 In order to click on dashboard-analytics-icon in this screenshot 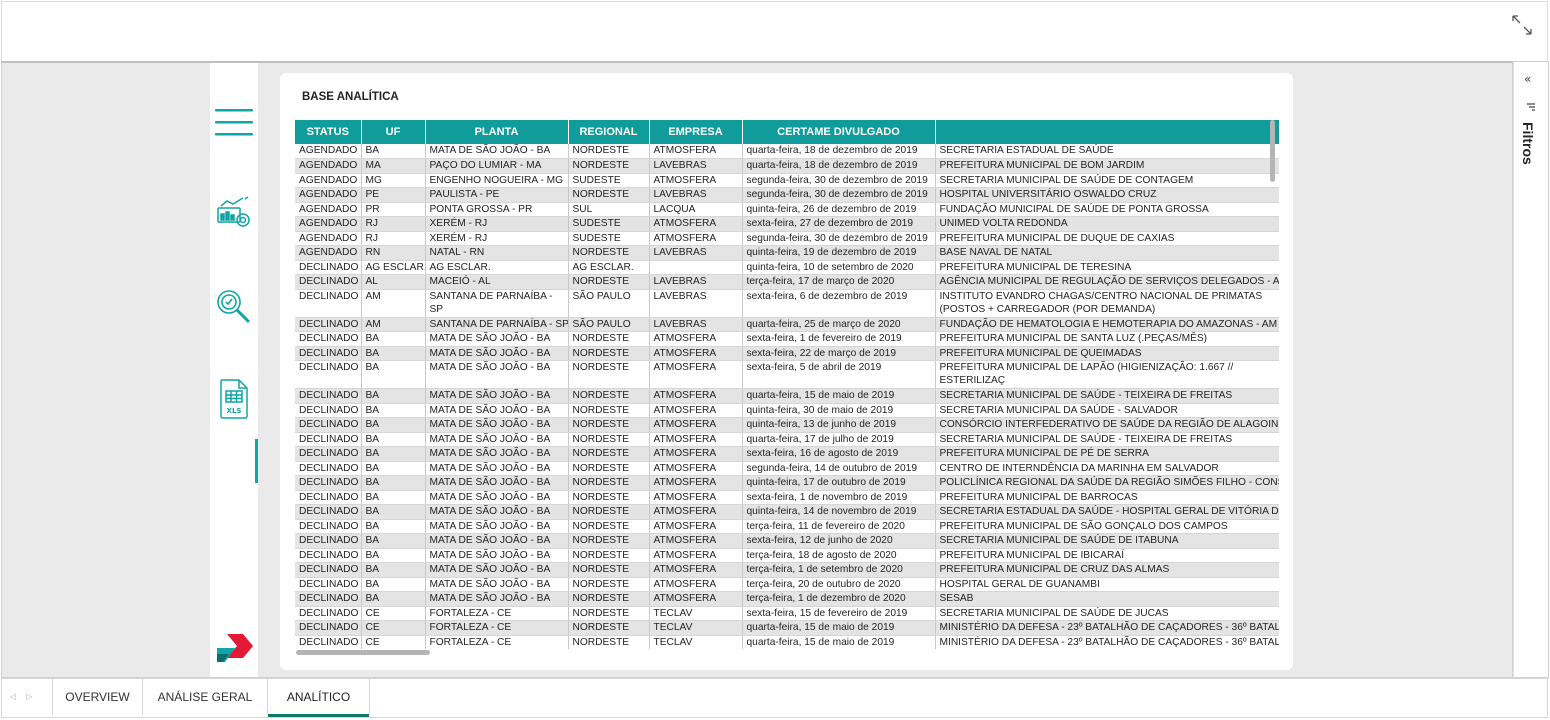, I will do `click(234, 213)`.